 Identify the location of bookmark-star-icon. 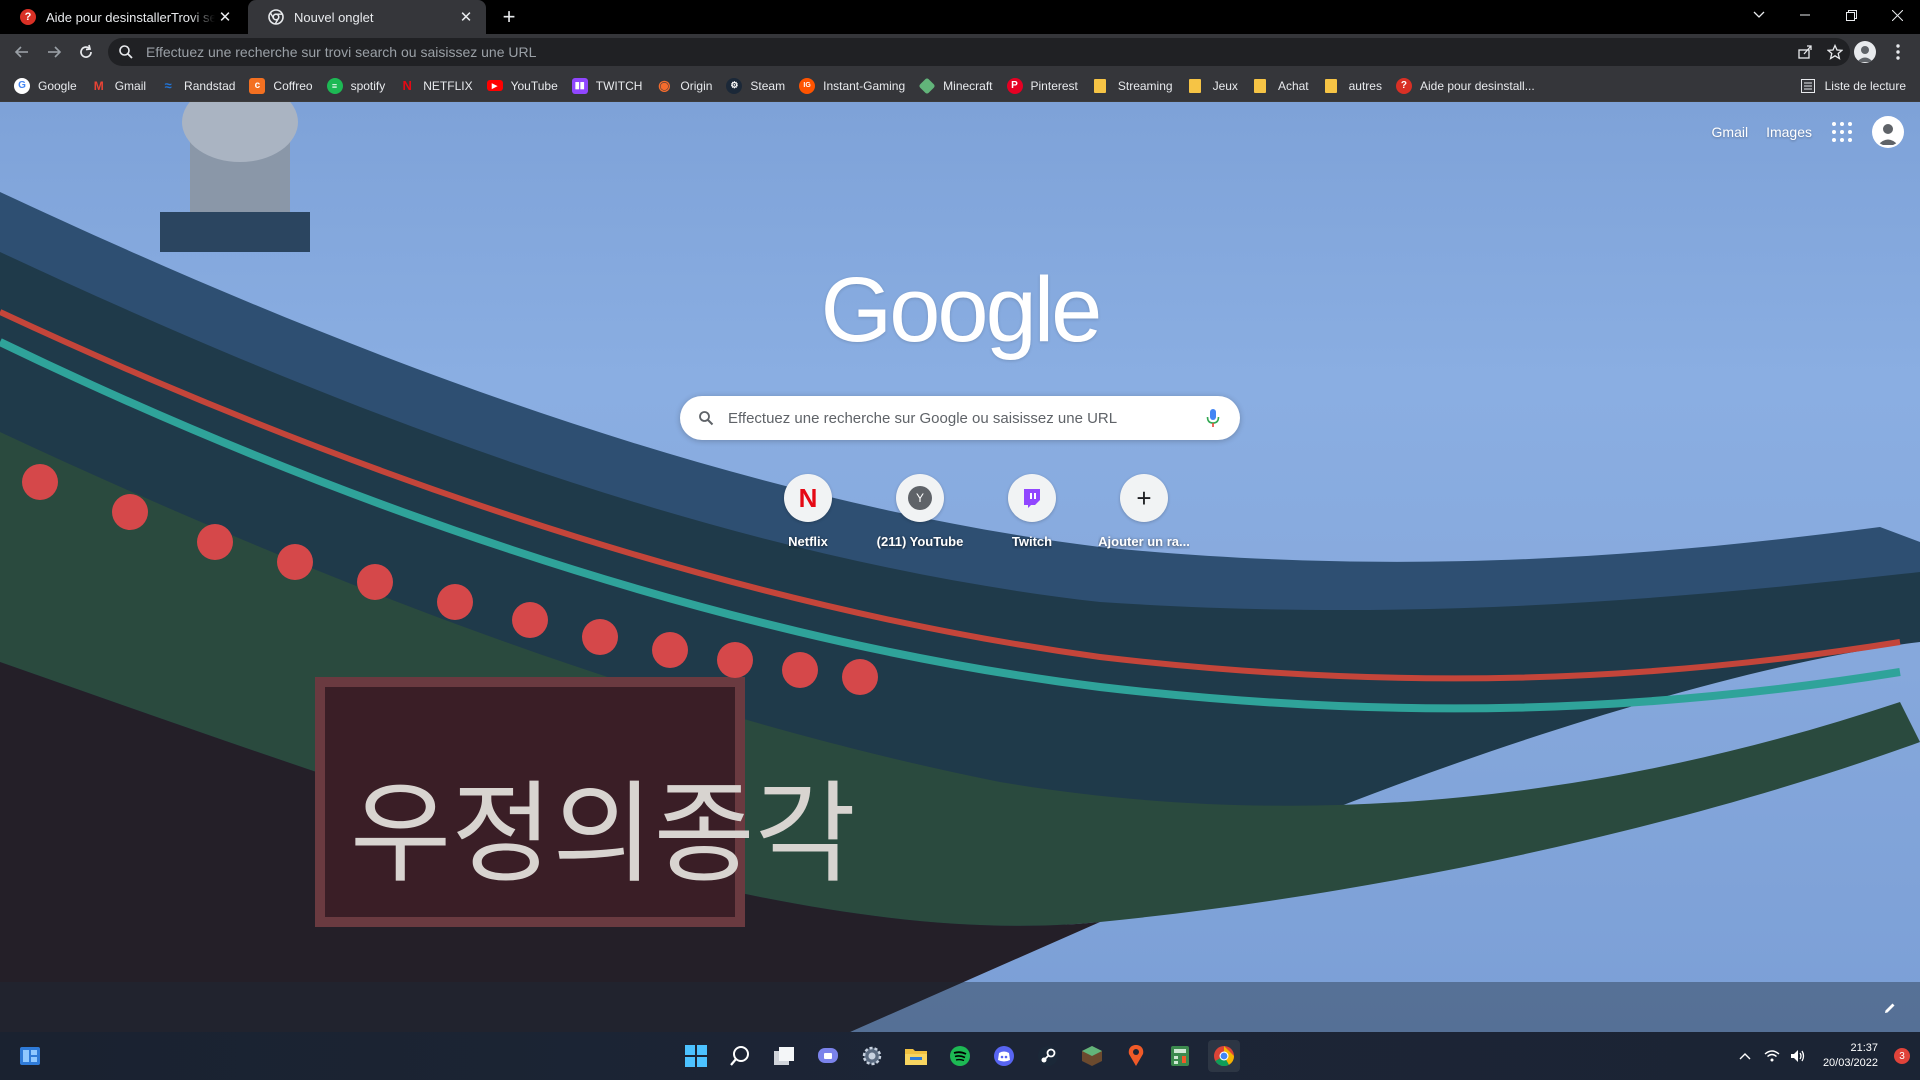
(1835, 52).